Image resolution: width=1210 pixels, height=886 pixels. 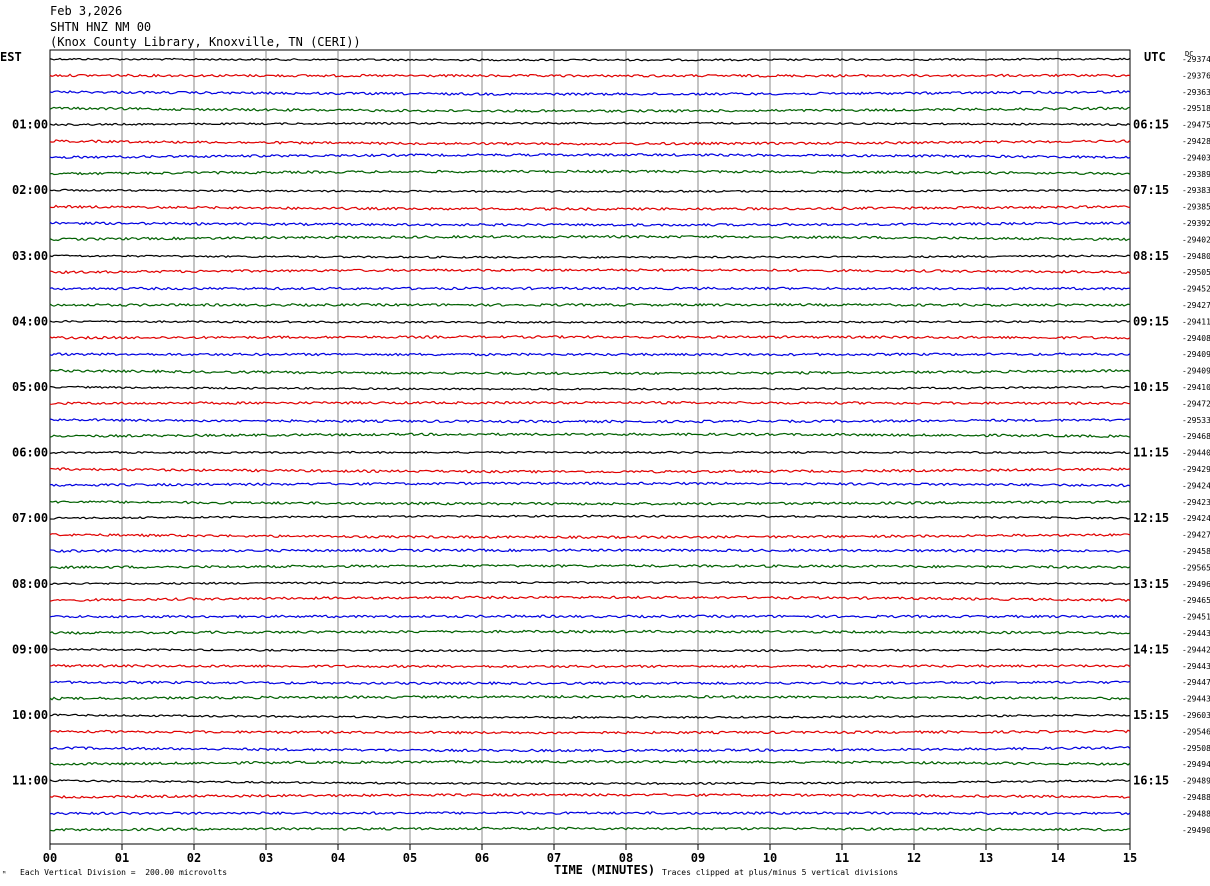 I want to click on utc-time-label: 09:15, so click(x=1151, y=321).